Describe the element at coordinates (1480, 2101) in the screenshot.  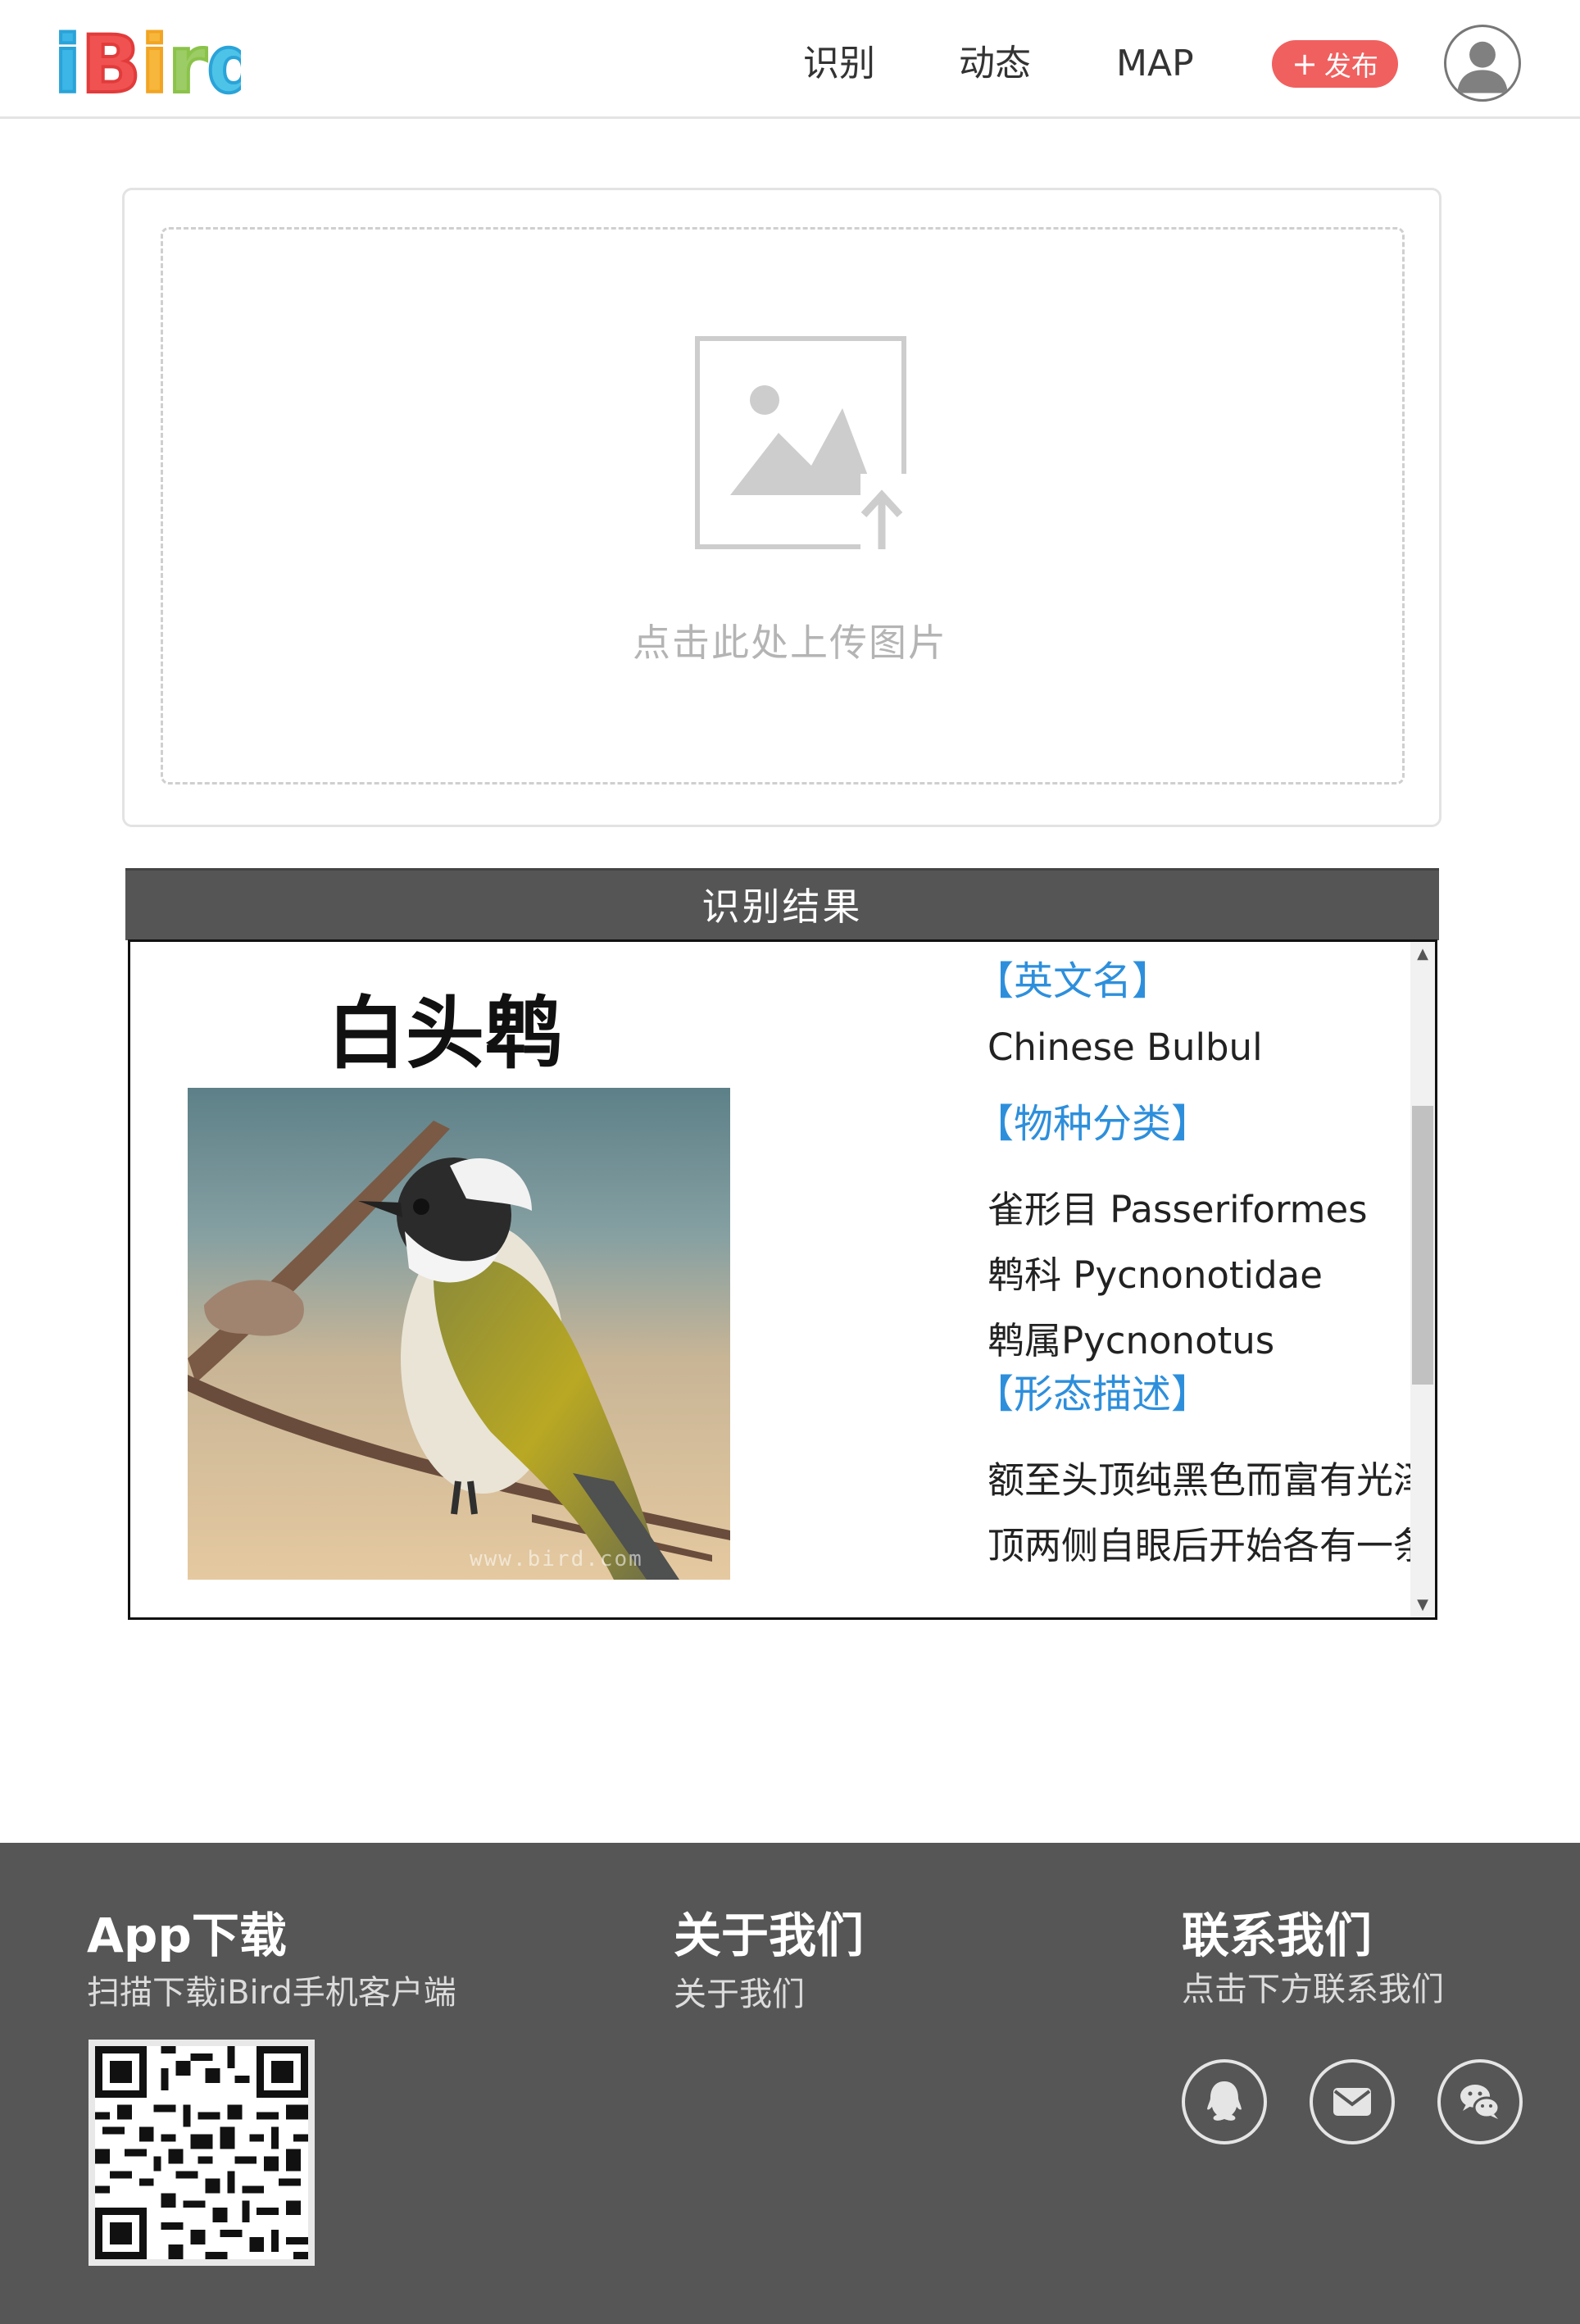
I see `wechat-icon` at that location.